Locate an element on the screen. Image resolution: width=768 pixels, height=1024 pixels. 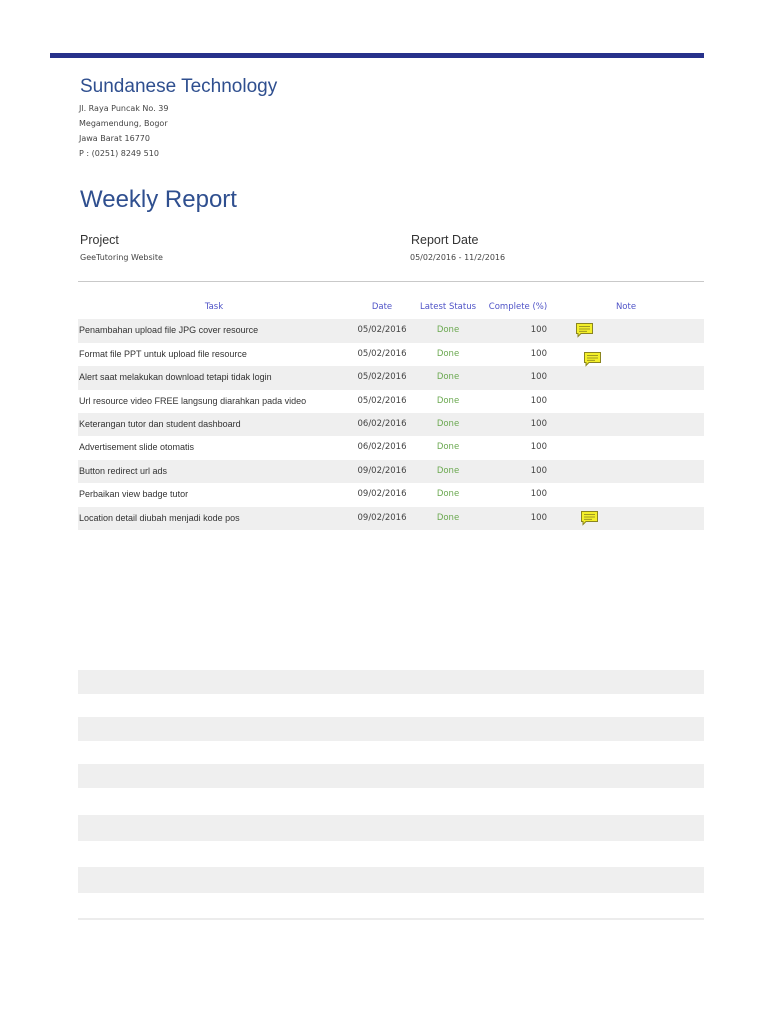
address-line: P : (0251) 8249 510 is located at coordinates (119, 153).